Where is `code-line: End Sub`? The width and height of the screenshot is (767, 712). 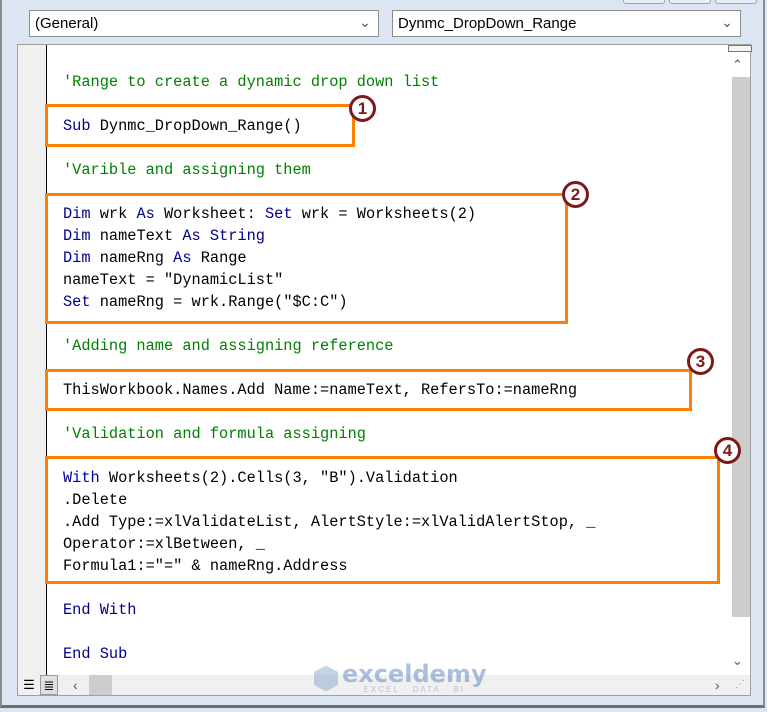
code-line: End Sub is located at coordinates (95, 654).